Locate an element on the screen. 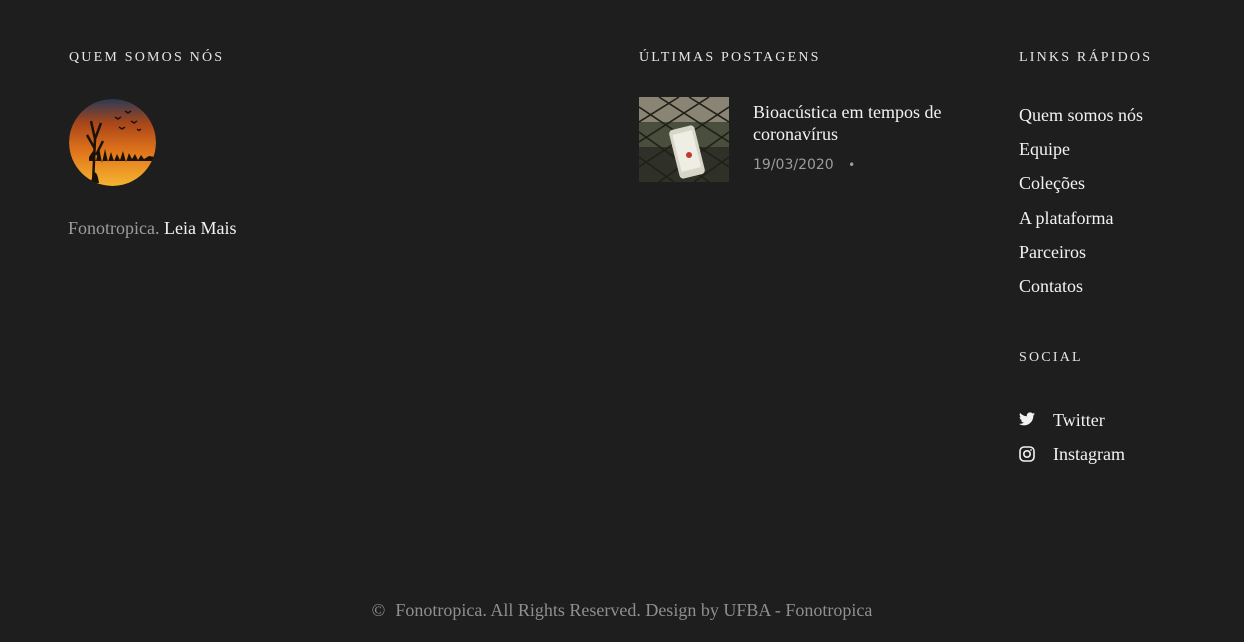 The width and height of the screenshot is (1244, 642). social-link-twitter: Twitter is located at coordinates (1072, 420).